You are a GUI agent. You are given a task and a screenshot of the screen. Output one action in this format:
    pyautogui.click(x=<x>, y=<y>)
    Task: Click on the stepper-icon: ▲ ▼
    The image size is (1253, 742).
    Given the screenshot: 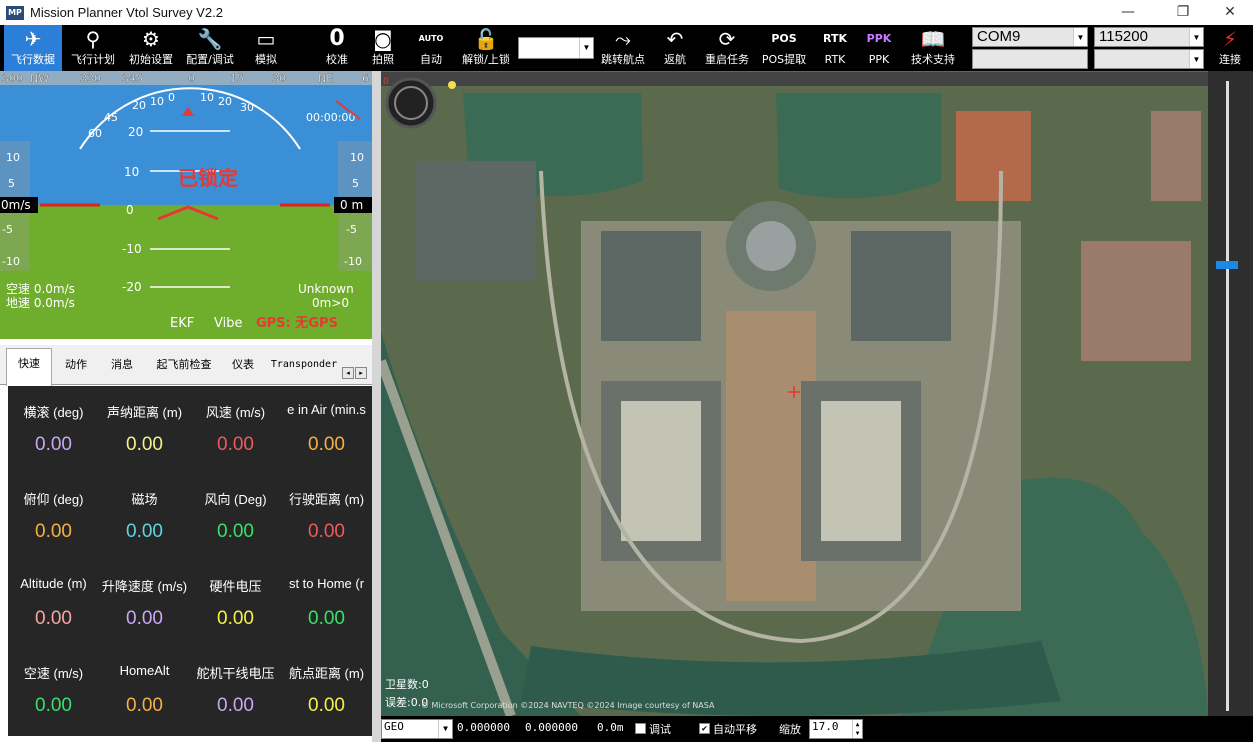 What is the action you would take?
    pyautogui.click(x=857, y=729)
    